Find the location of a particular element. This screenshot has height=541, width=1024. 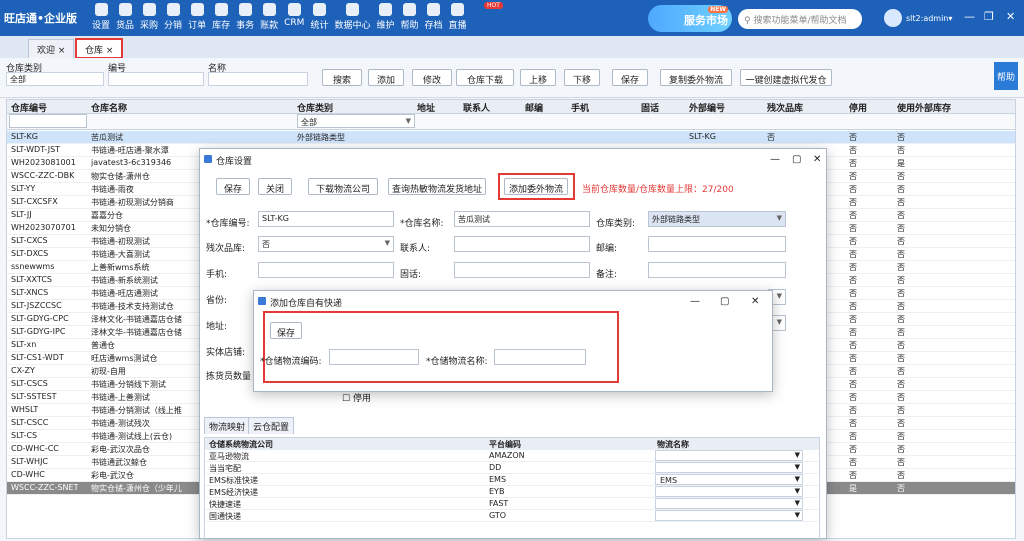

help-button: 帮助 is located at coordinates (1006, 76).